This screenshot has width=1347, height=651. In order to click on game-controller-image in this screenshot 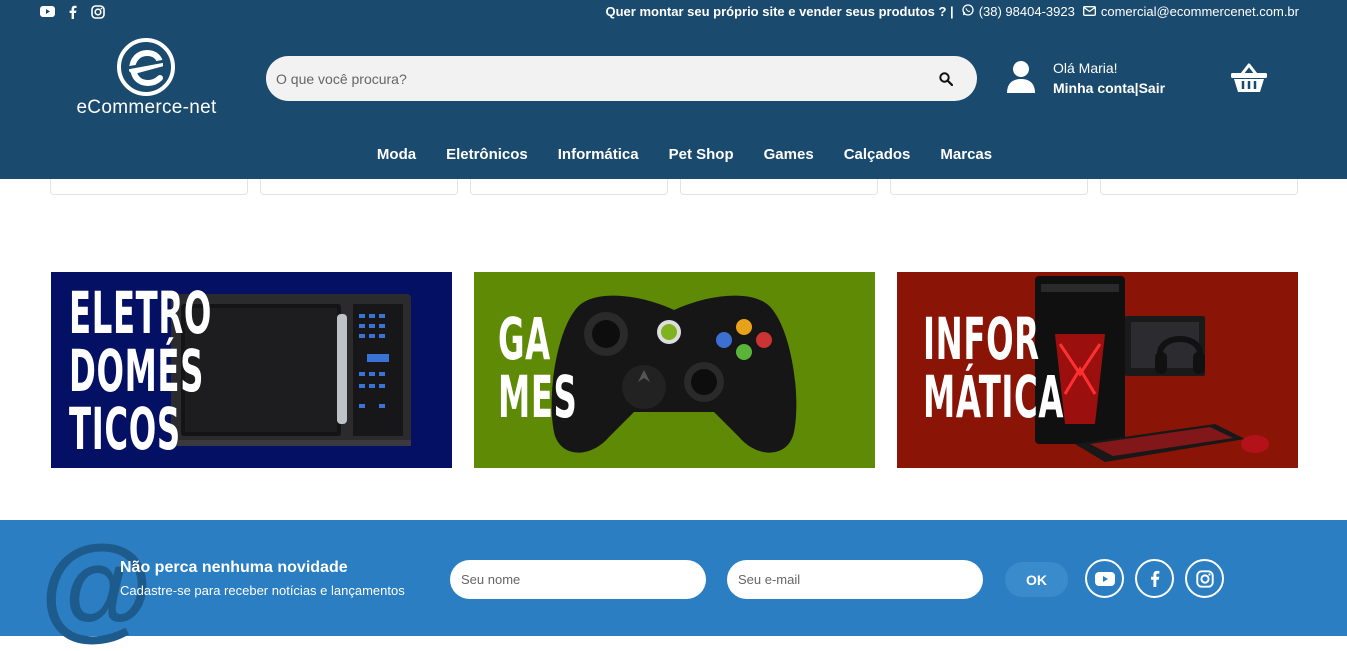, I will do `click(674, 374)`.